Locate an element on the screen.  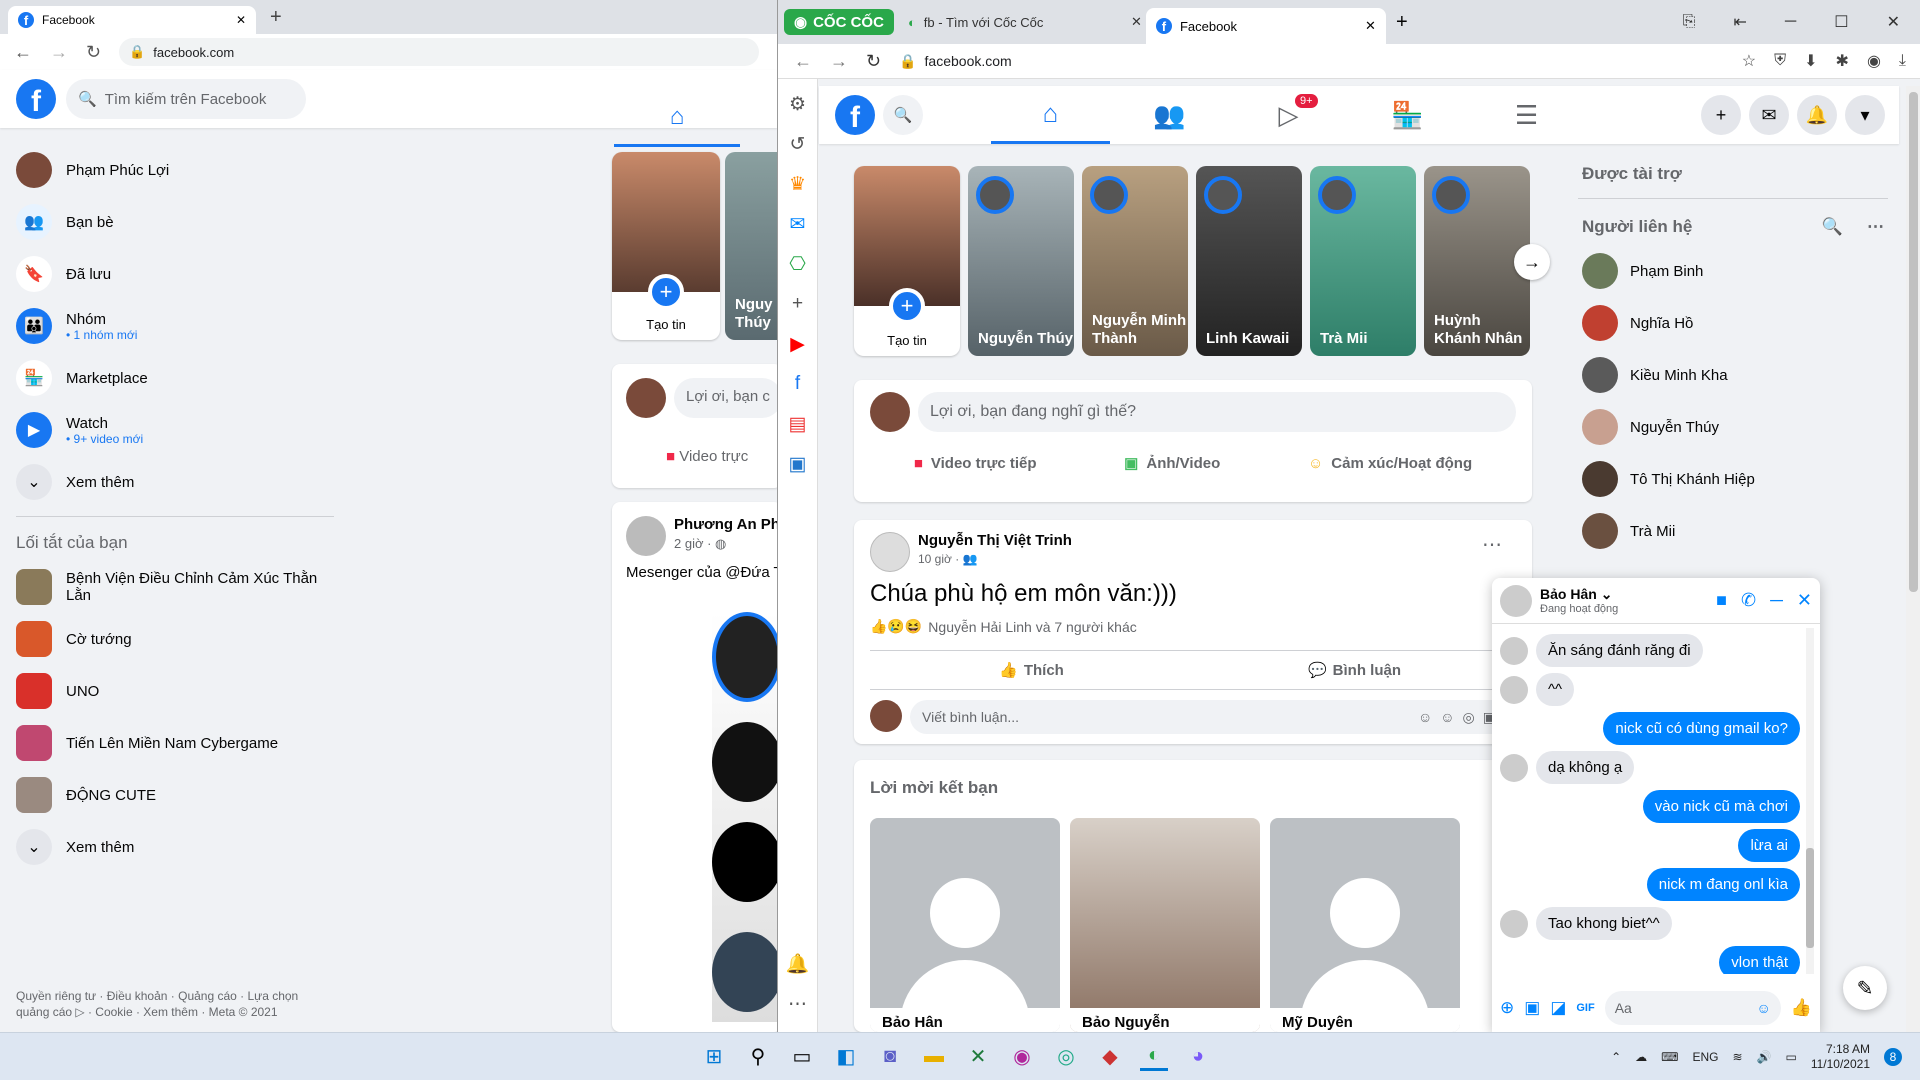
maximize-icon: ☐ is located at coordinates (1841, 22).